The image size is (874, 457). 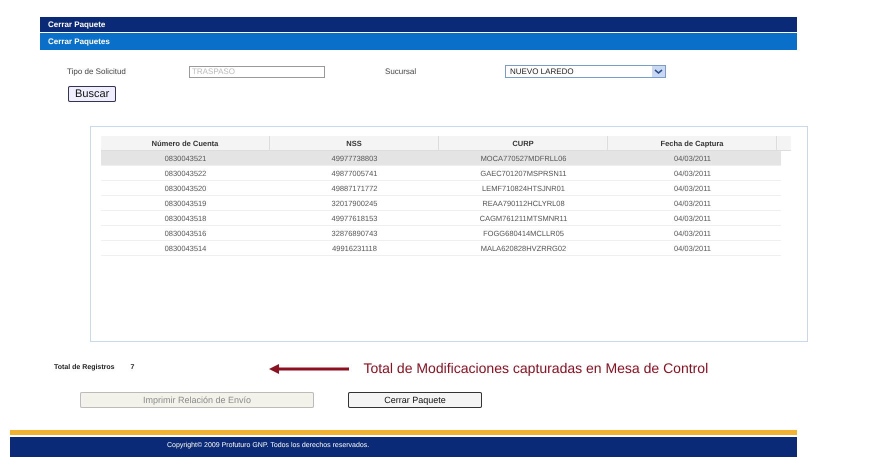 I want to click on arrow-icon, so click(x=309, y=369).